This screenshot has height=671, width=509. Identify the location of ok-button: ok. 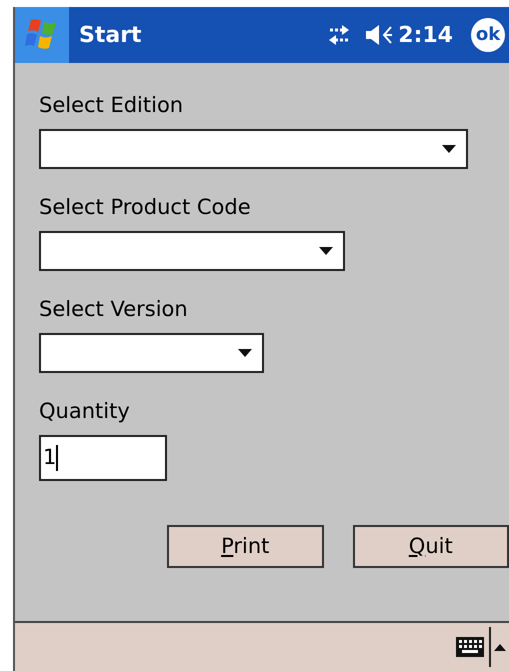
(488, 35).